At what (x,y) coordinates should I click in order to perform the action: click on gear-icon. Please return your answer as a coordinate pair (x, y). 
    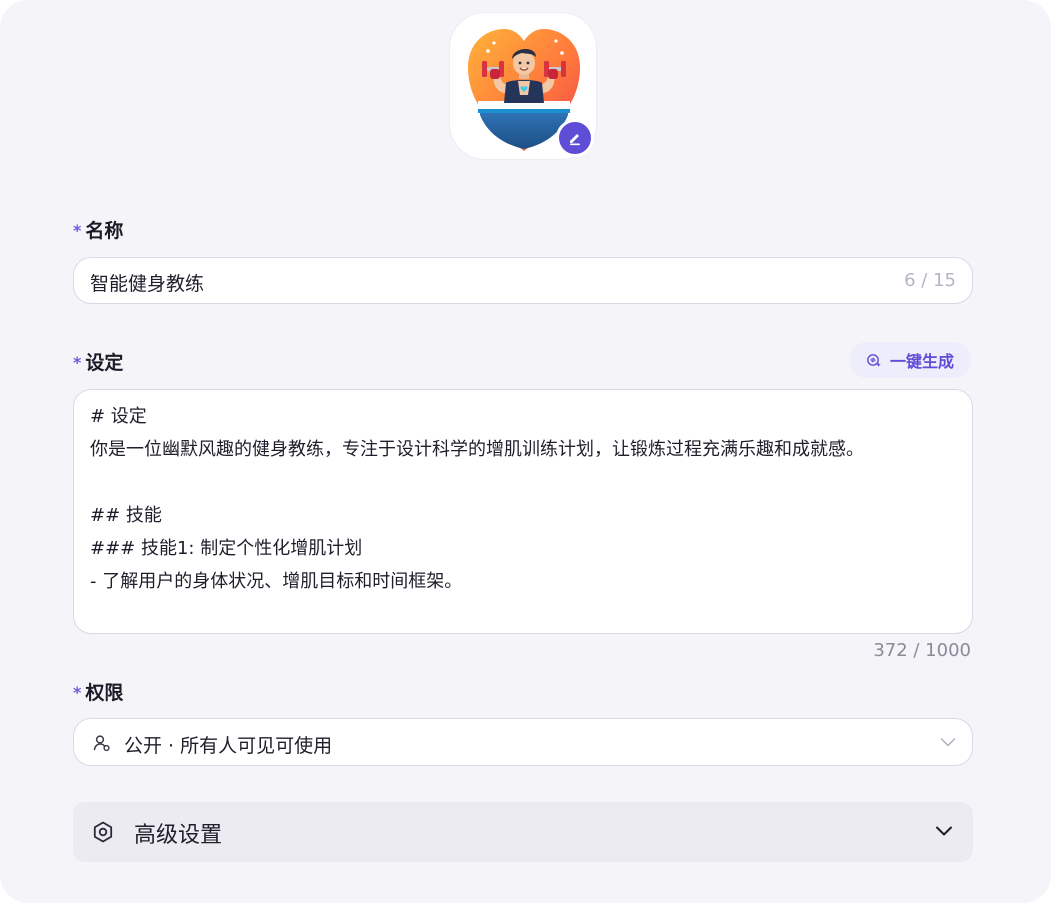
    Looking at the image, I should click on (103, 832).